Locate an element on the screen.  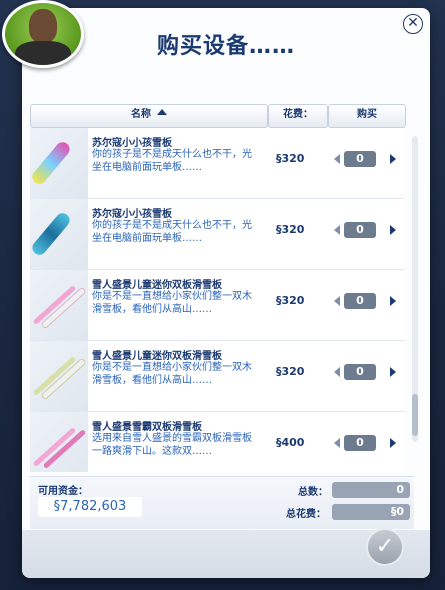
funds-value: §7,782,603 is located at coordinates (90, 507).